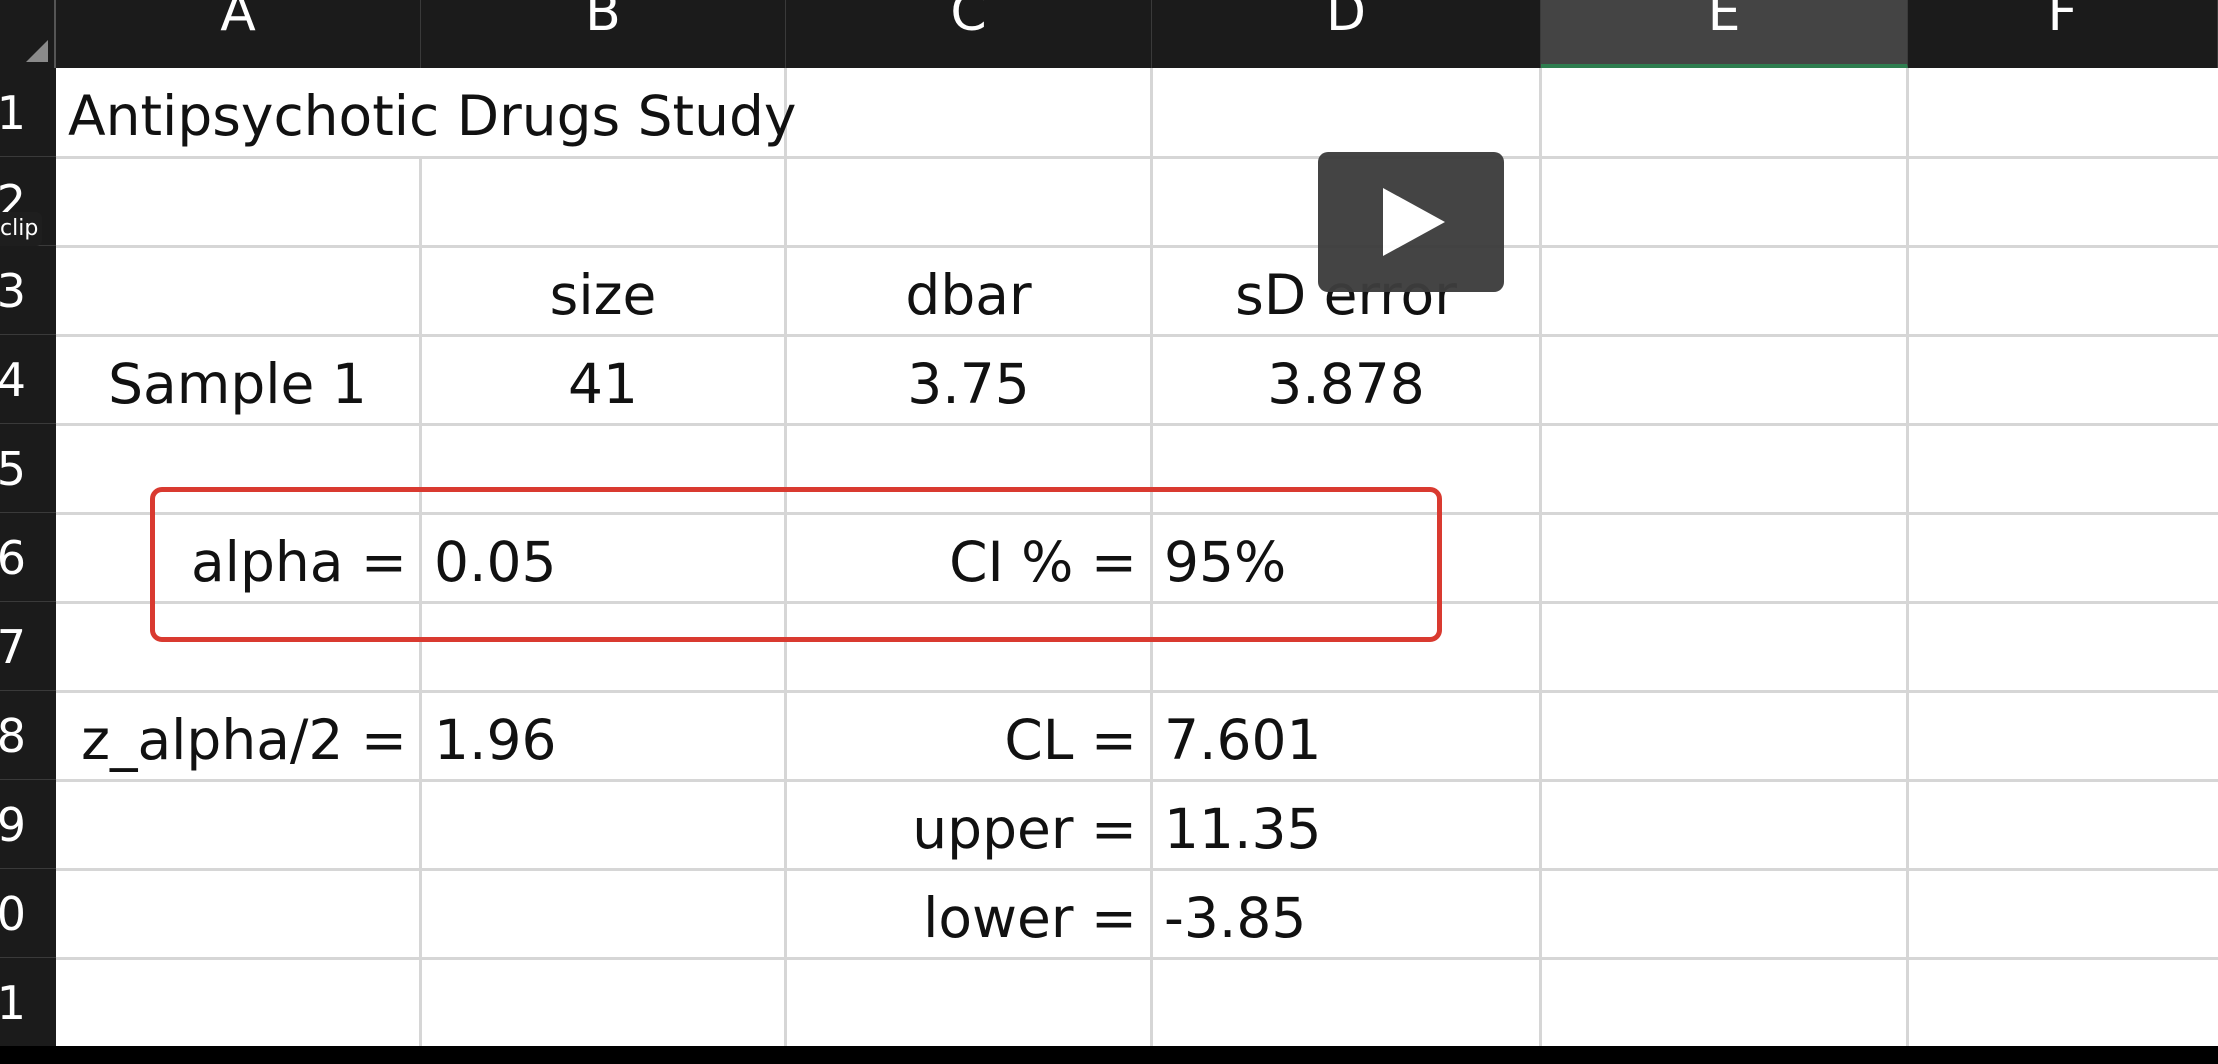 This screenshot has width=2218, height=1064. Describe the element at coordinates (962, 918) in the screenshot. I see `cell-c10: lower =` at that location.